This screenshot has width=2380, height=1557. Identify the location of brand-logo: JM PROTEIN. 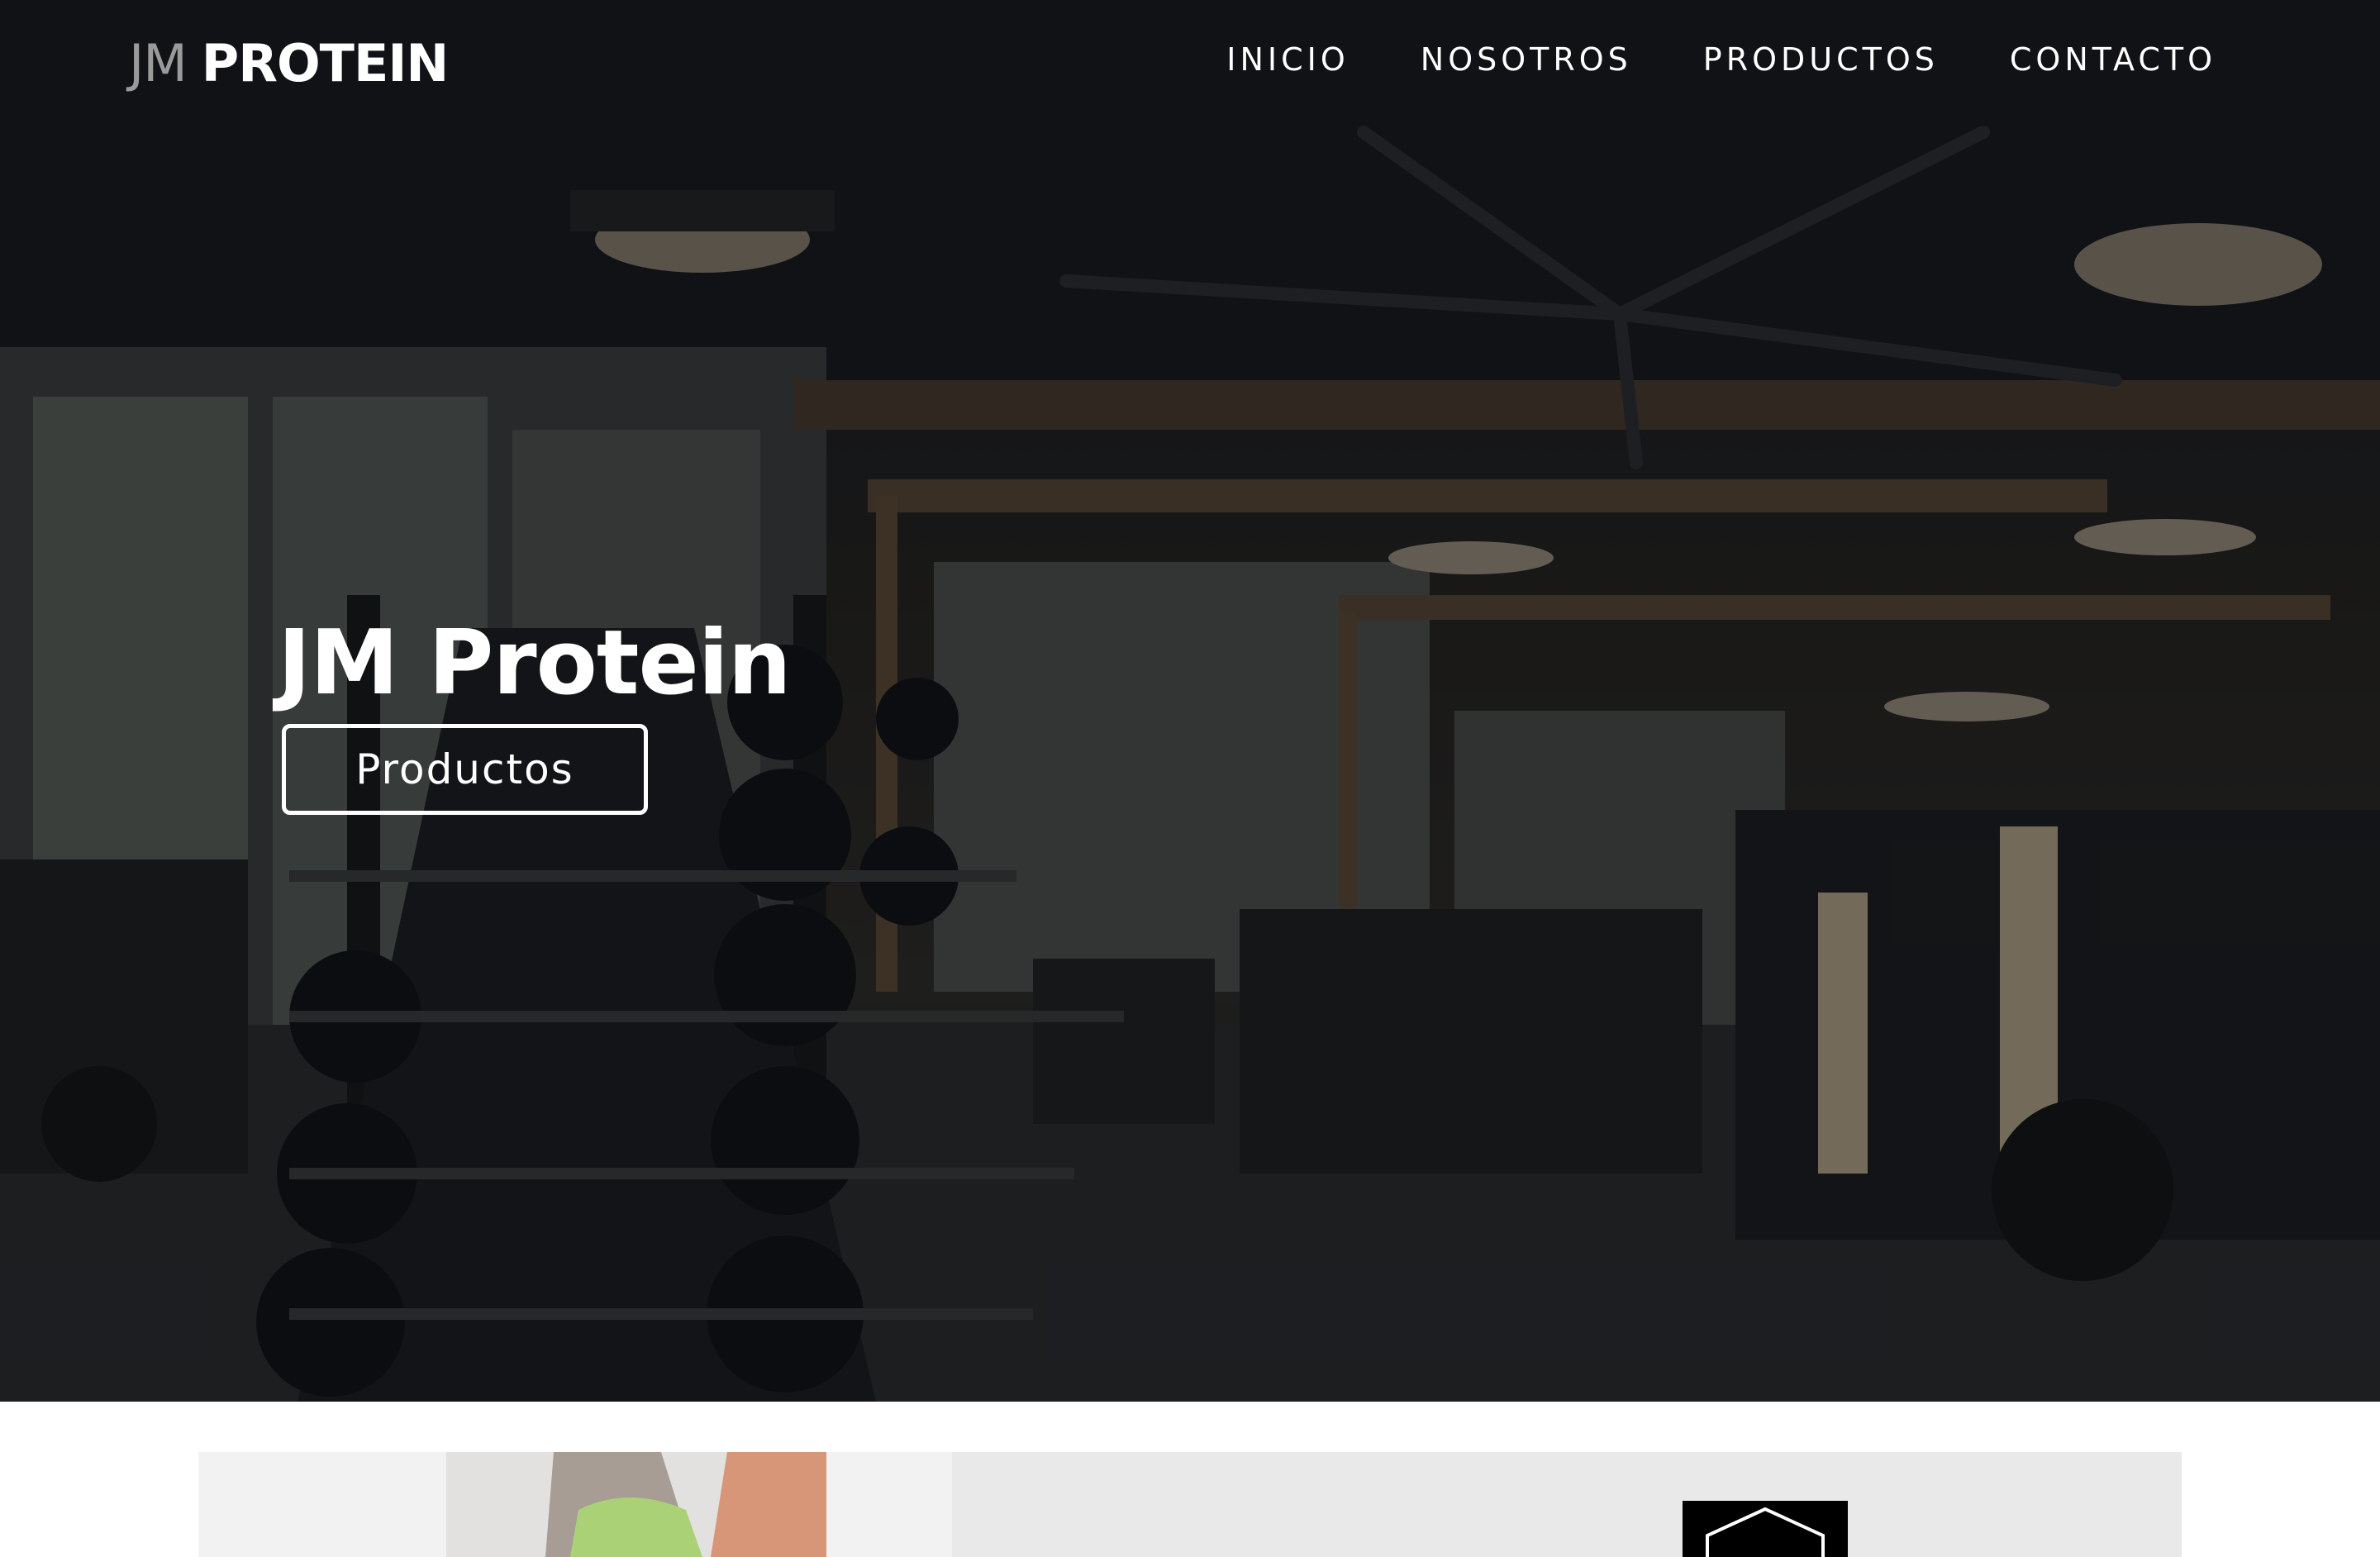
(289, 63).